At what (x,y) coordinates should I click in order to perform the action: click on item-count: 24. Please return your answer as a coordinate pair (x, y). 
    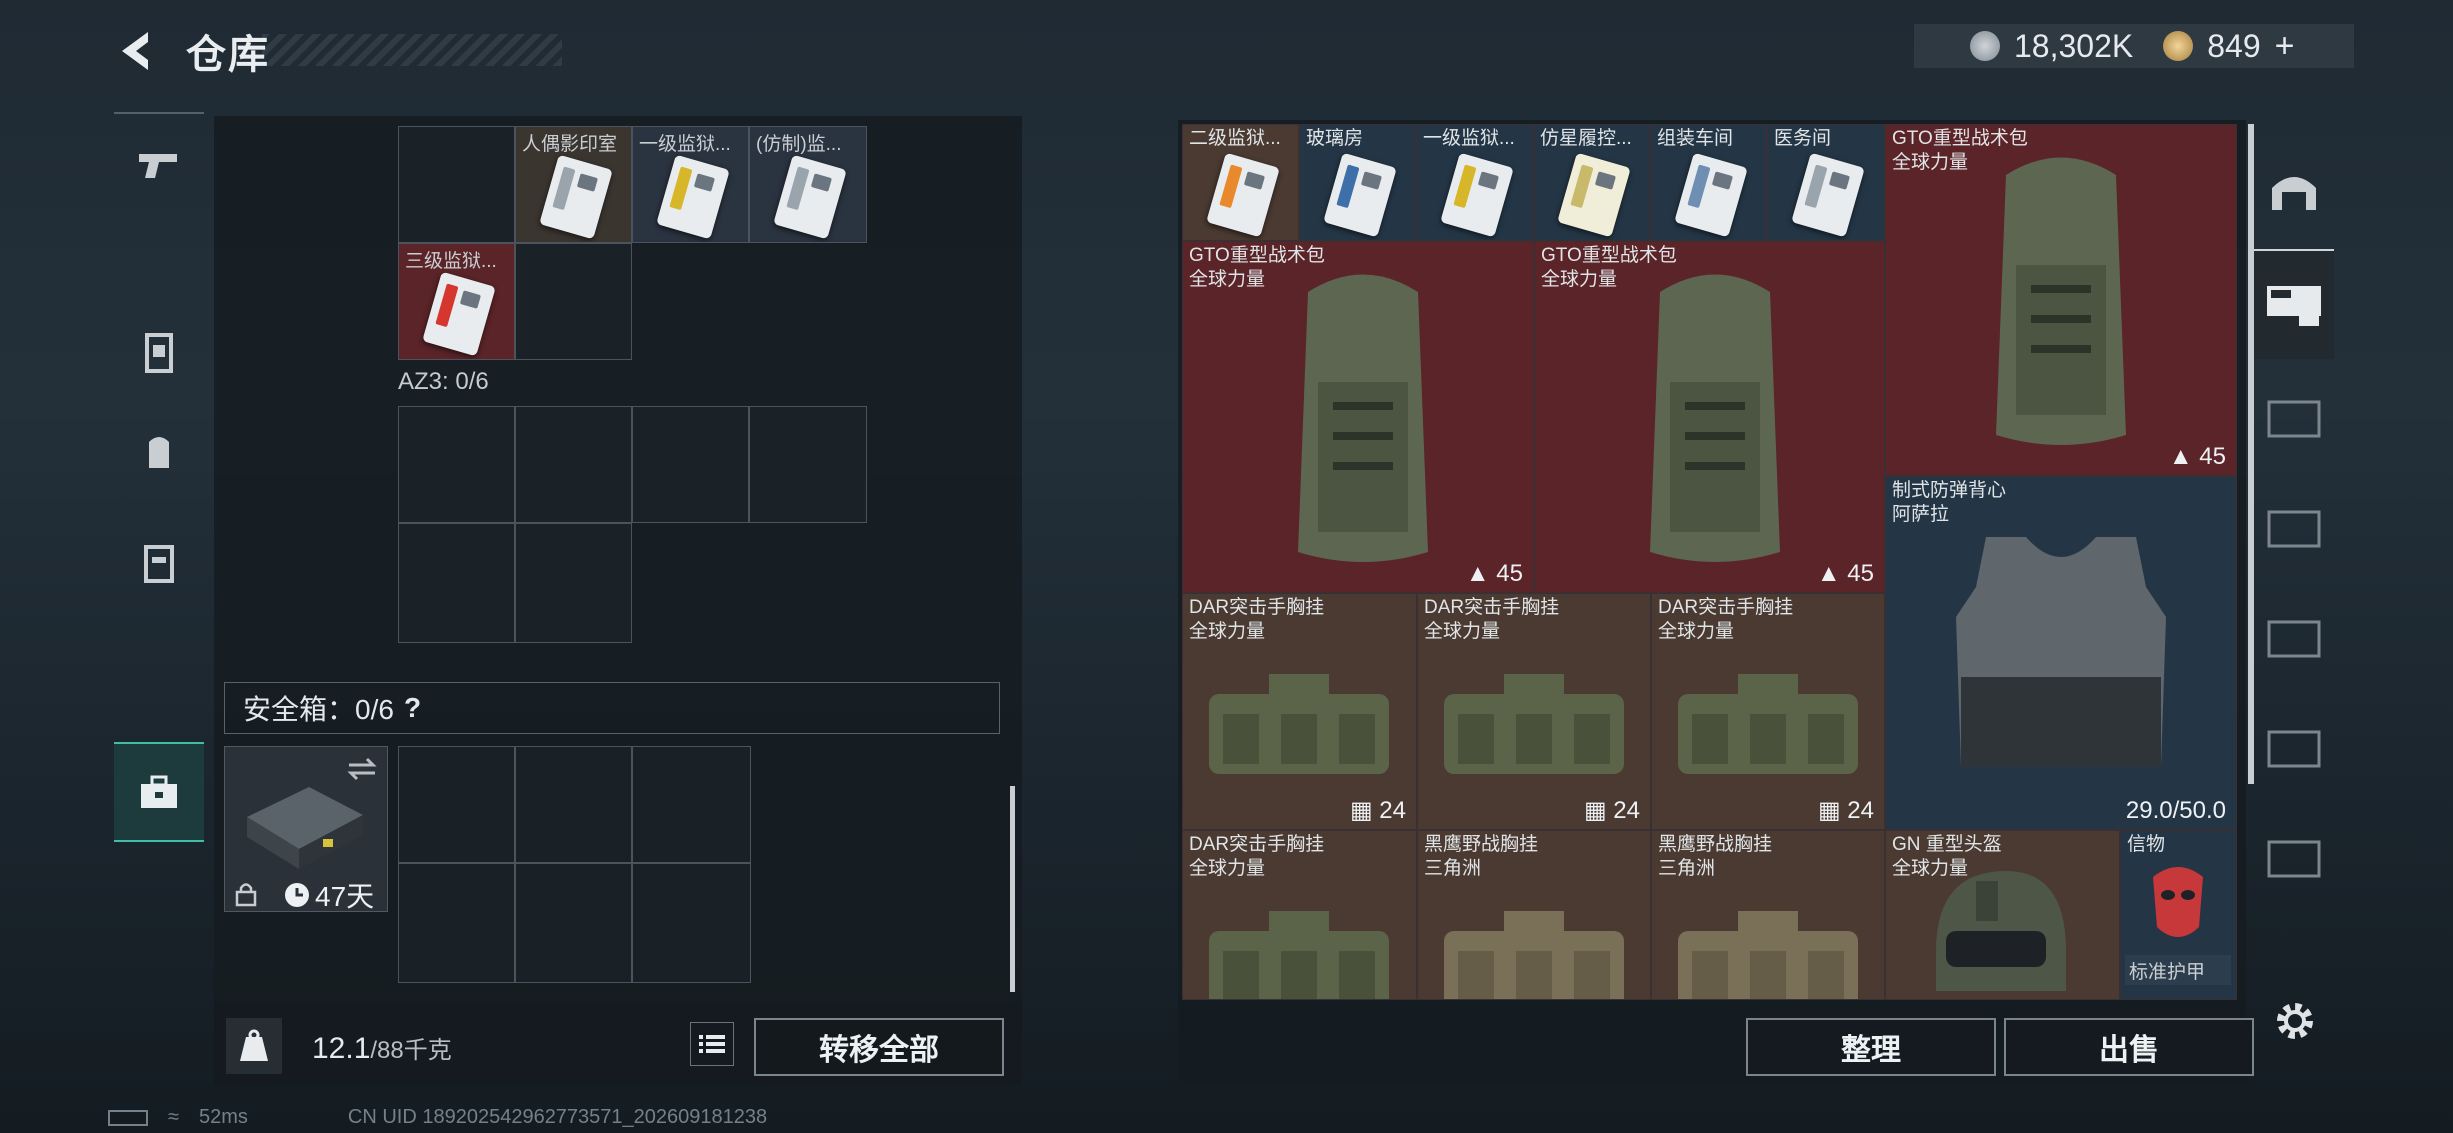
    Looking at the image, I should click on (1392, 810).